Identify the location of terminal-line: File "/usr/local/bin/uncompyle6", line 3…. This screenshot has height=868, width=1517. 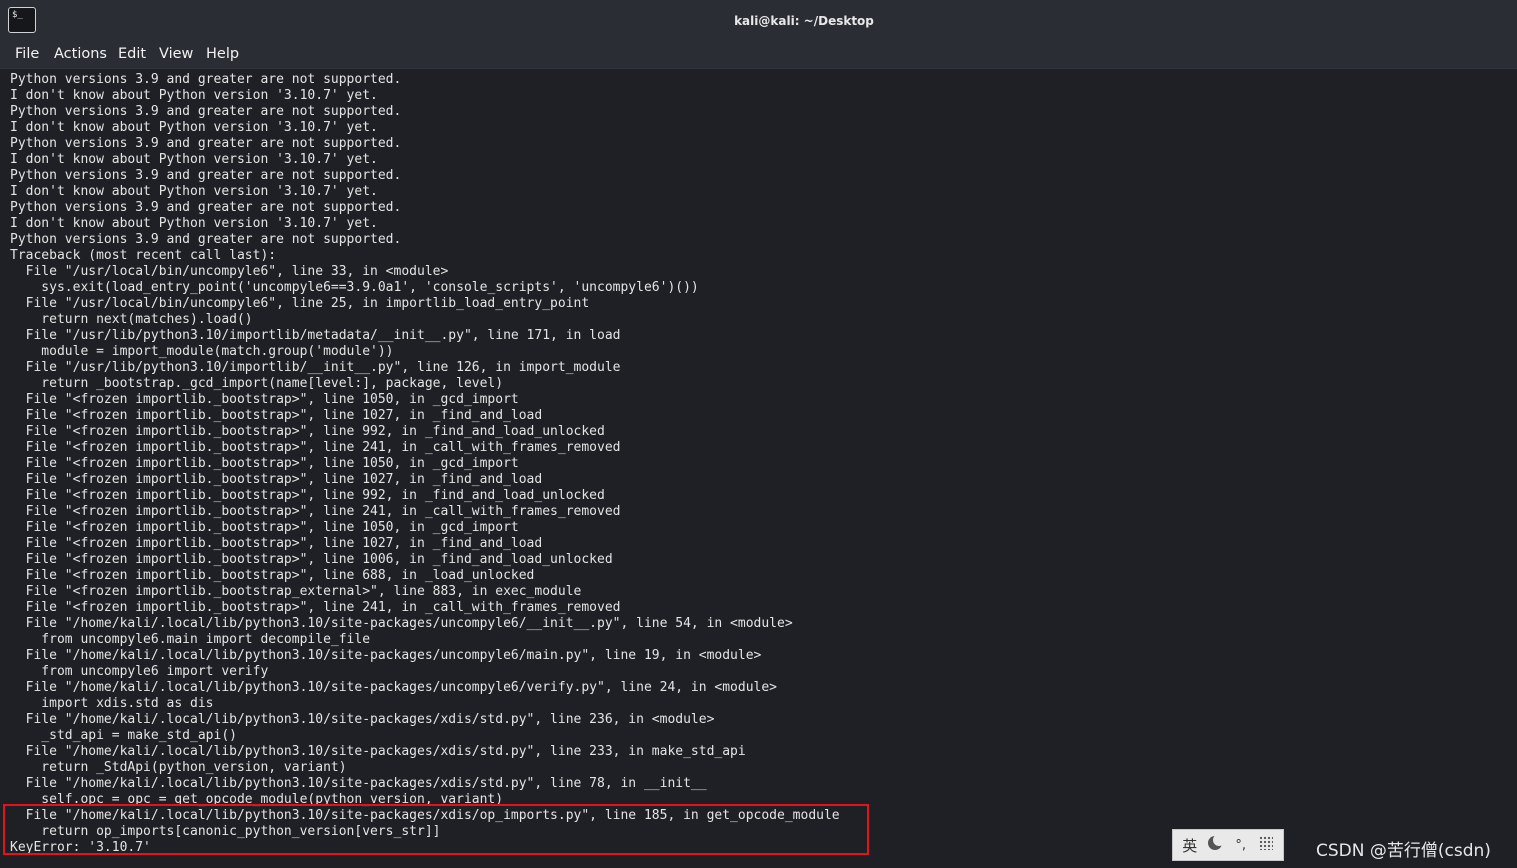
(229, 271).